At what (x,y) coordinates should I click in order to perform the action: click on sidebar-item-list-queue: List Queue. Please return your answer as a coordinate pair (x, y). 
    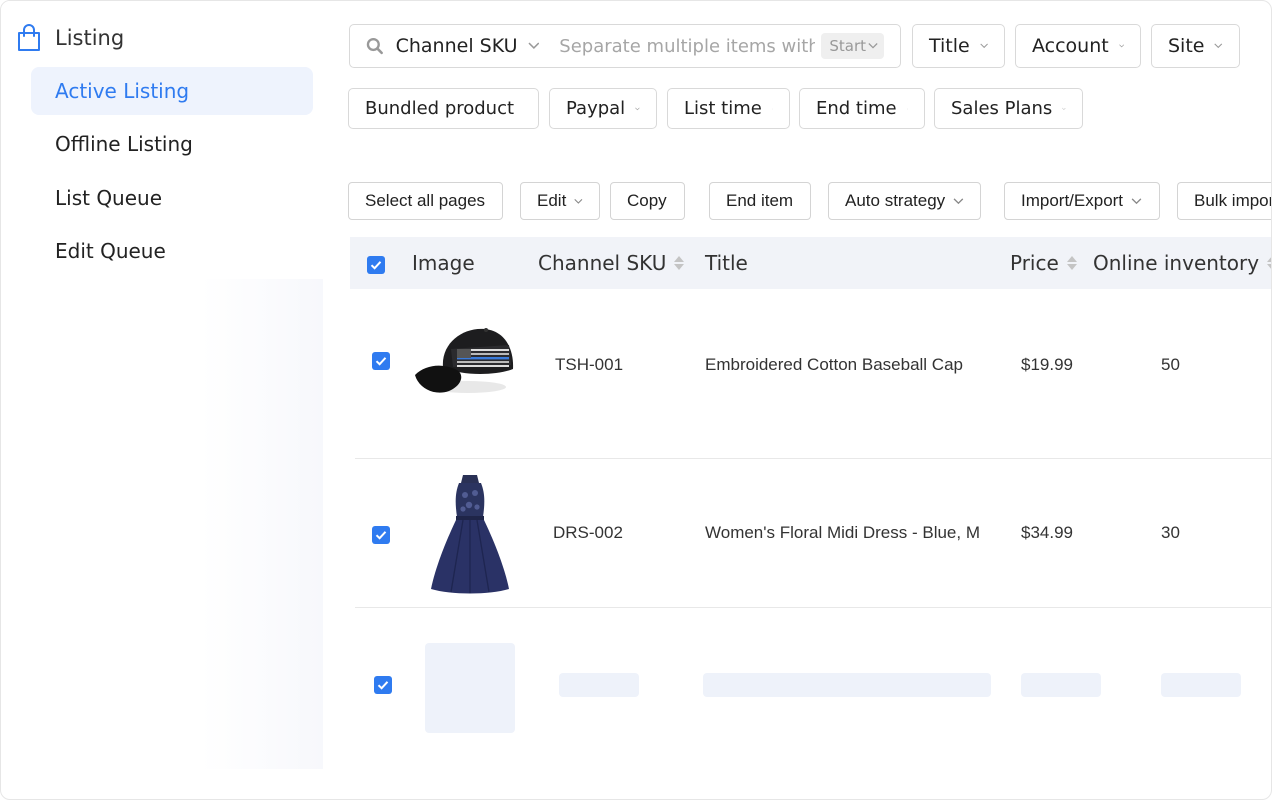
    Looking at the image, I should click on (172, 198).